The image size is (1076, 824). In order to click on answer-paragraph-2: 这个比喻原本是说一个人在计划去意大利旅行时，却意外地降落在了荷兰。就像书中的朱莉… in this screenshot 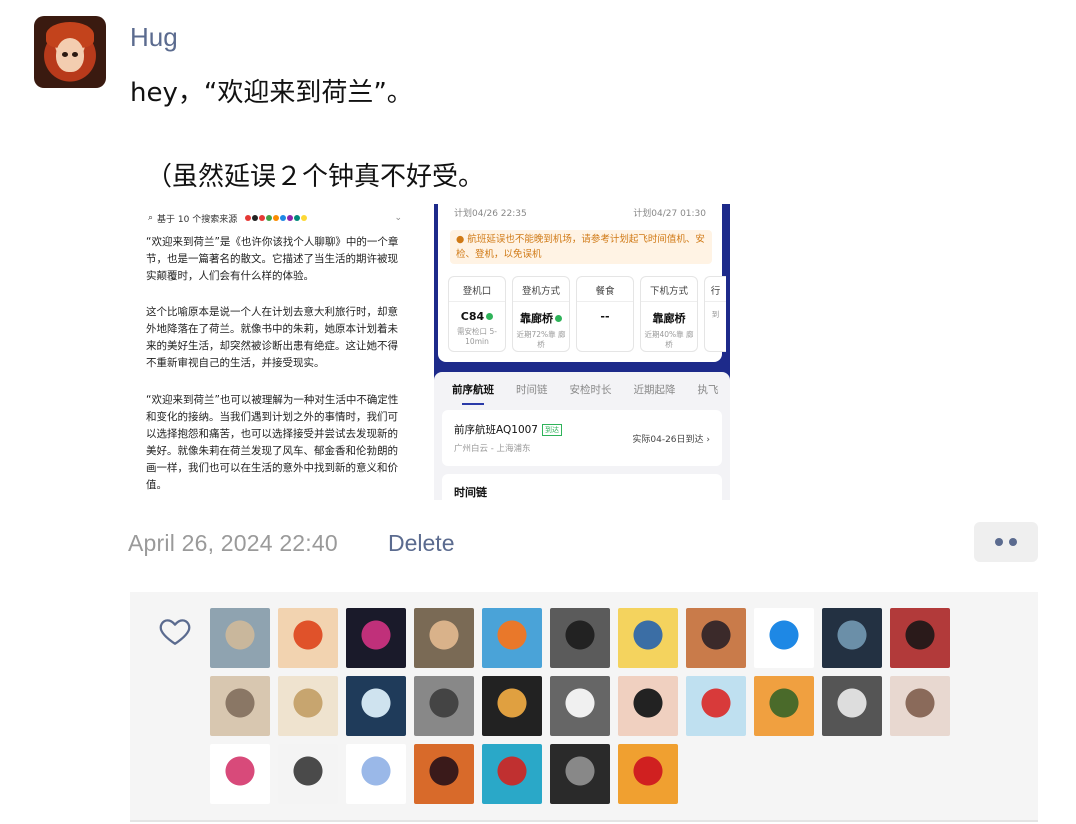, I will do `click(272, 337)`.